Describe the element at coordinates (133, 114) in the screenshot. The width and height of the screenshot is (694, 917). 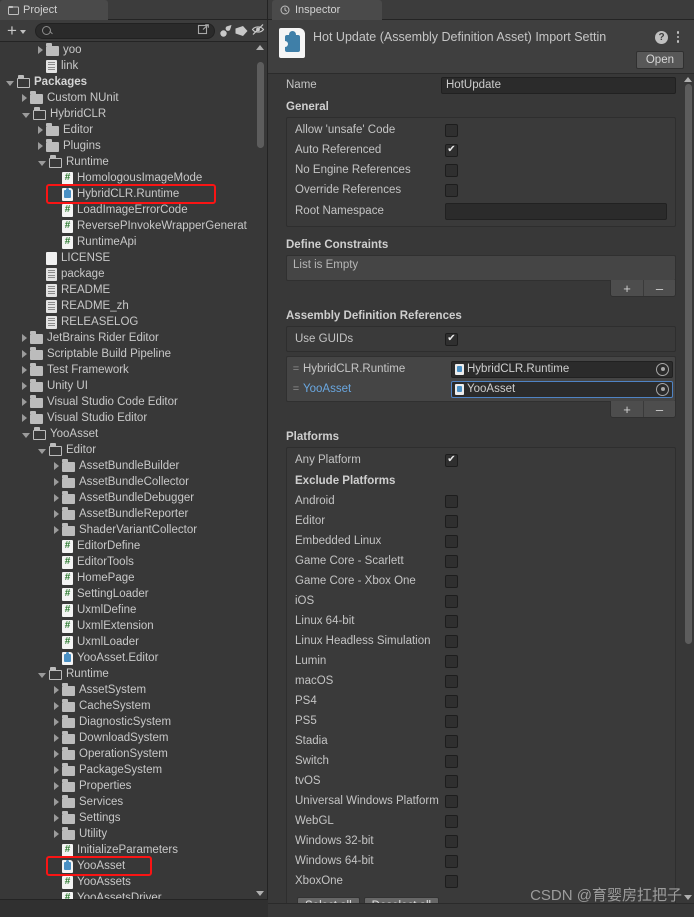
I see `tree-item: HybridCLR` at that location.